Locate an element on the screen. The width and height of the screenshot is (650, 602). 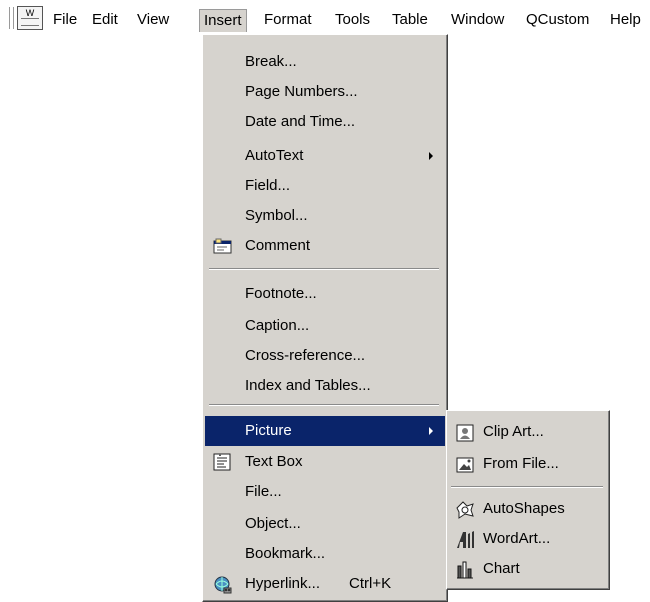
menu-item-hyperlink: Hyperlink... Ctrl+K is located at coordinates (325, 584).